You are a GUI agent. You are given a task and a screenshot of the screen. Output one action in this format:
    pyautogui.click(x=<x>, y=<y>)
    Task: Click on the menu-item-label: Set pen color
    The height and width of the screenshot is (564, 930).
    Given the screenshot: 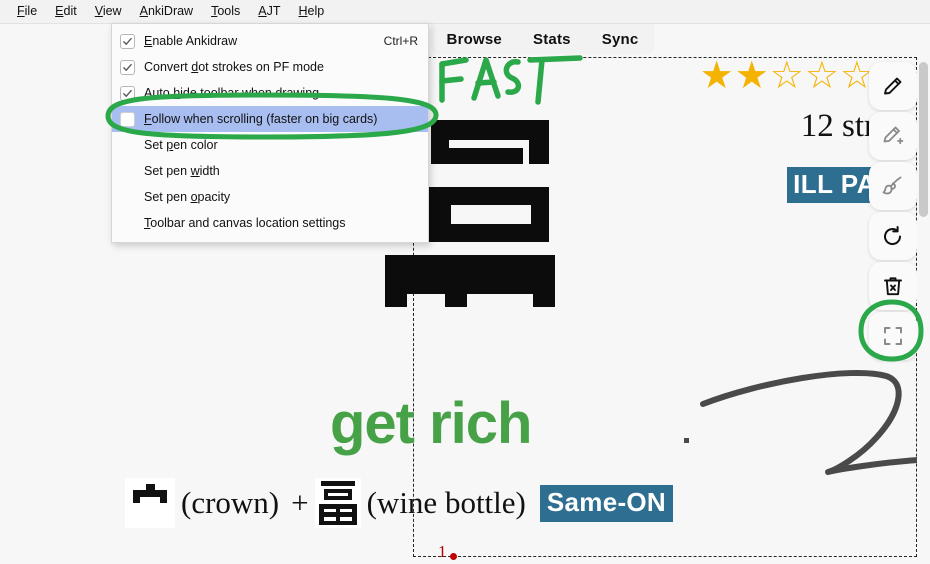 What is the action you would take?
    pyautogui.click(x=181, y=145)
    